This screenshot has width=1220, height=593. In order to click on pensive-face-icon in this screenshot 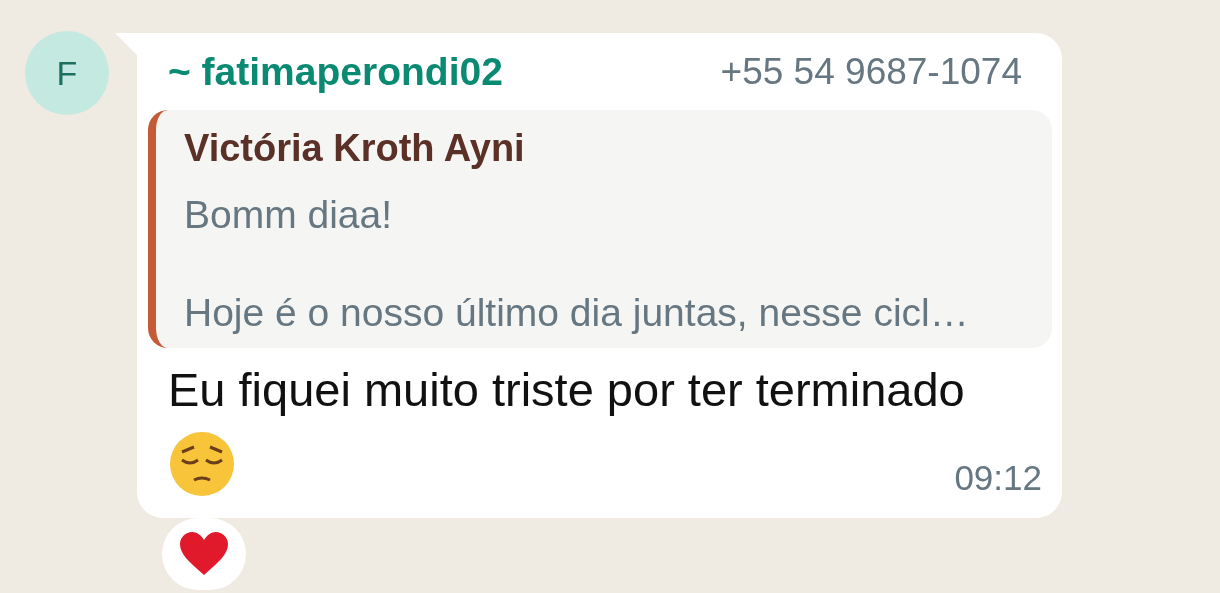, I will do `click(202, 464)`.